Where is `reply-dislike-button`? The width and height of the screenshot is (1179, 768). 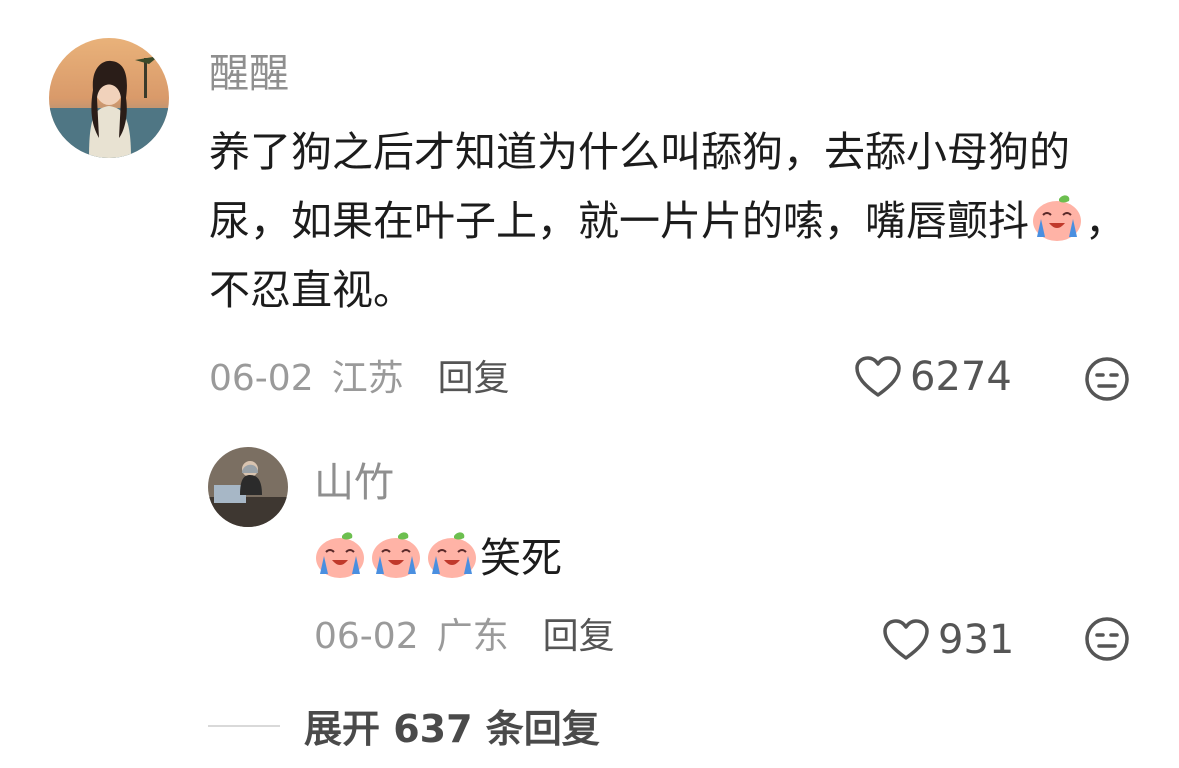 reply-dislike-button is located at coordinates (1107, 641).